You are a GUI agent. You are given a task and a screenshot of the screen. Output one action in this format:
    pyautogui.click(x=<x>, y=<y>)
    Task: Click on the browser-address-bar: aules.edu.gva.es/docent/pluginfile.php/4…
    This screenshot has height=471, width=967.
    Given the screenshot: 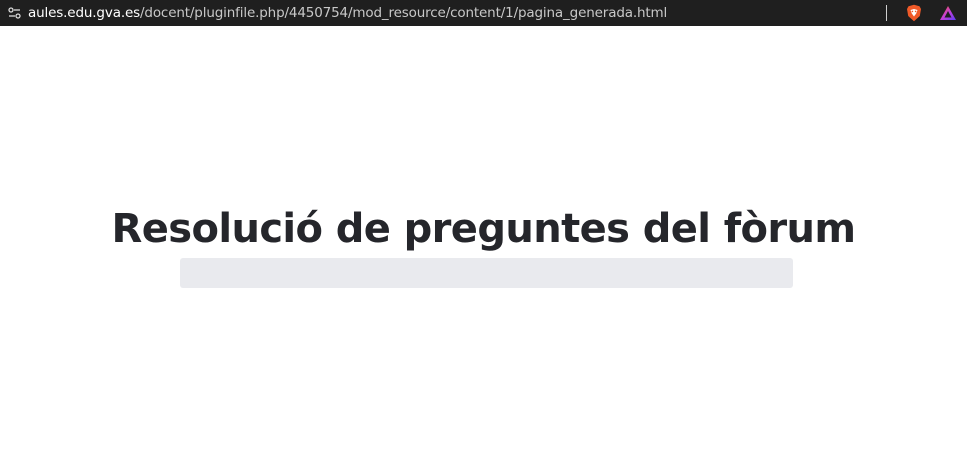 What is the action you would take?
    pyautogui.click(x=483, y=13)
    